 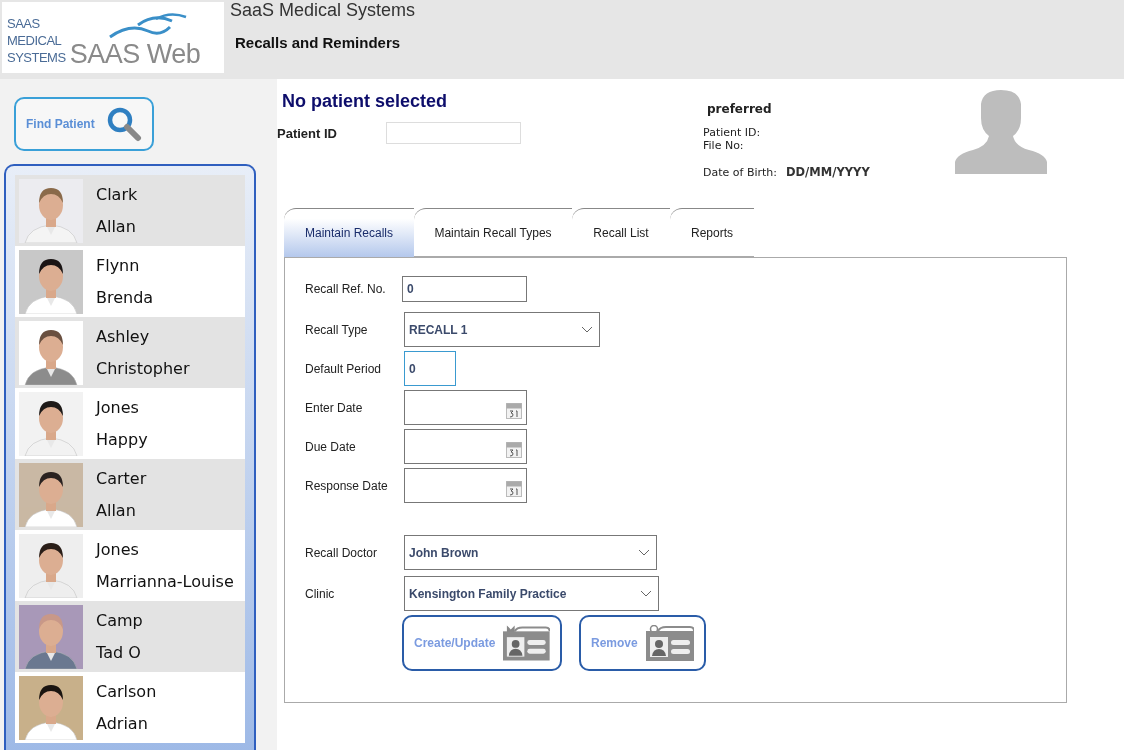 What do you see at coordinates (130, 423) in the screenshot?
I see `patient-row: Jones Happy` at bounding box center [130, 423].